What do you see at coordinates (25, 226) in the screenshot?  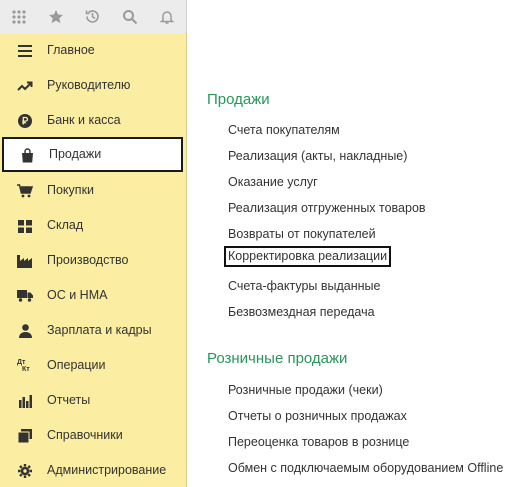 I see `warehouse-grid-icon` at bounding box center [25, 226].